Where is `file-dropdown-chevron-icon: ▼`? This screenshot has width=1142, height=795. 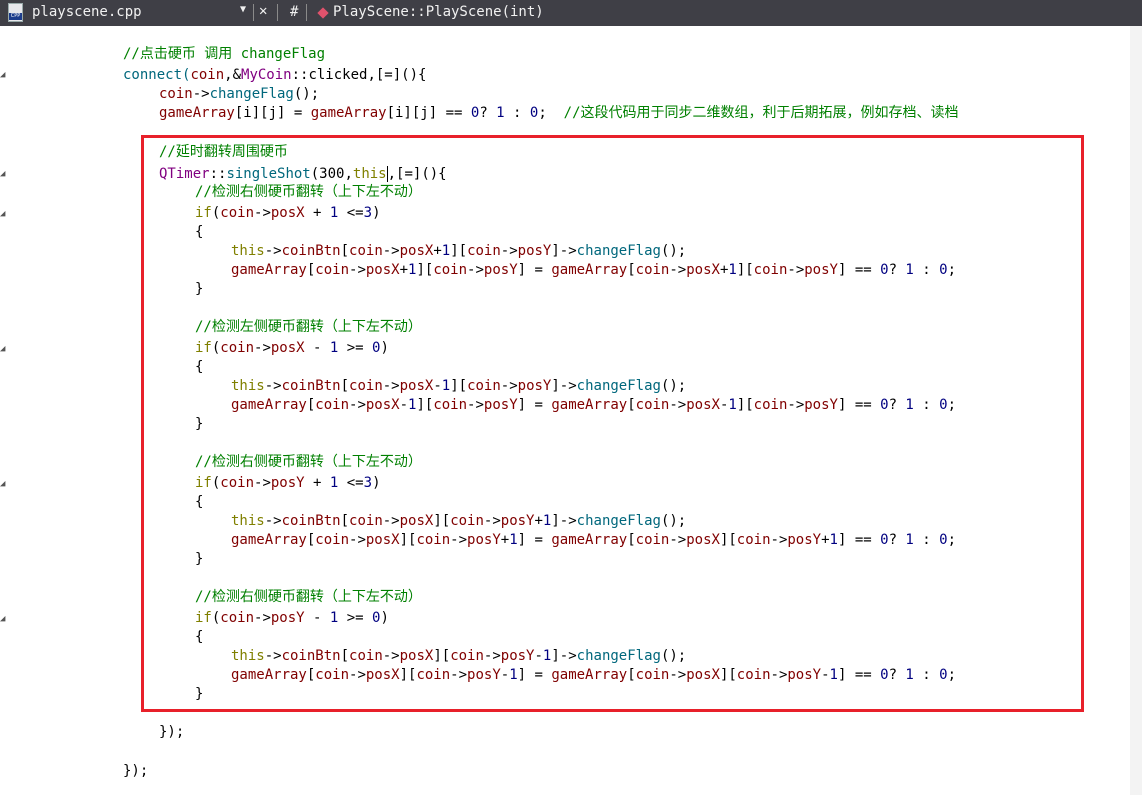 file-dropdown-chevron-icon: ▼ is located at coordinates (243, 9).